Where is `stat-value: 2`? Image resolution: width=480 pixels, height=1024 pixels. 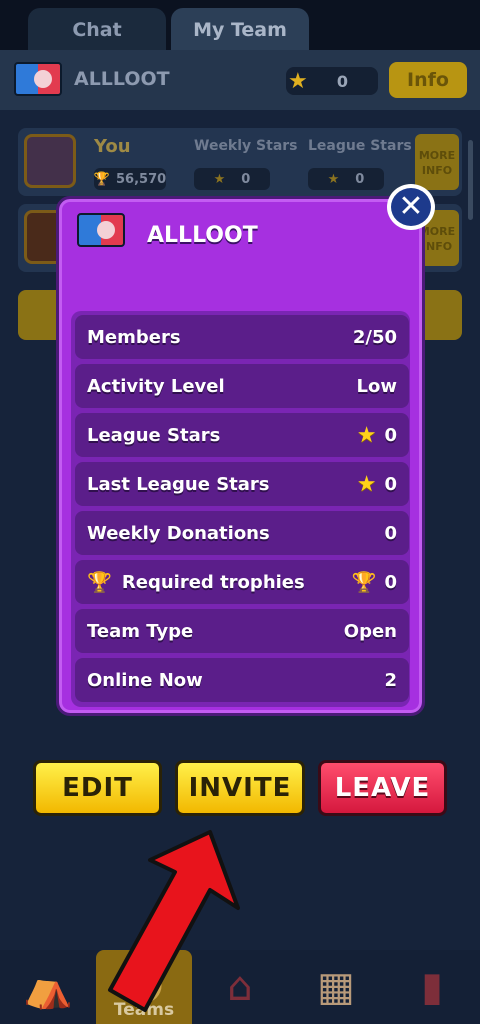
stat-value: 2 is located at coordinates (390, 680).